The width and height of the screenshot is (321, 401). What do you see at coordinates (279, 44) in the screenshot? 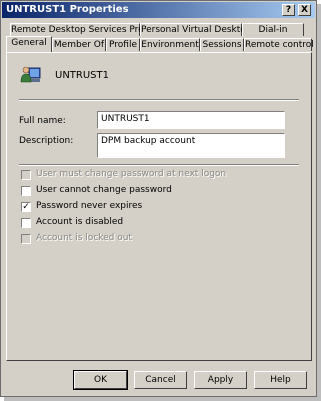
I see `tab-remote-control: Remote control` at bounding box center [279, 44].